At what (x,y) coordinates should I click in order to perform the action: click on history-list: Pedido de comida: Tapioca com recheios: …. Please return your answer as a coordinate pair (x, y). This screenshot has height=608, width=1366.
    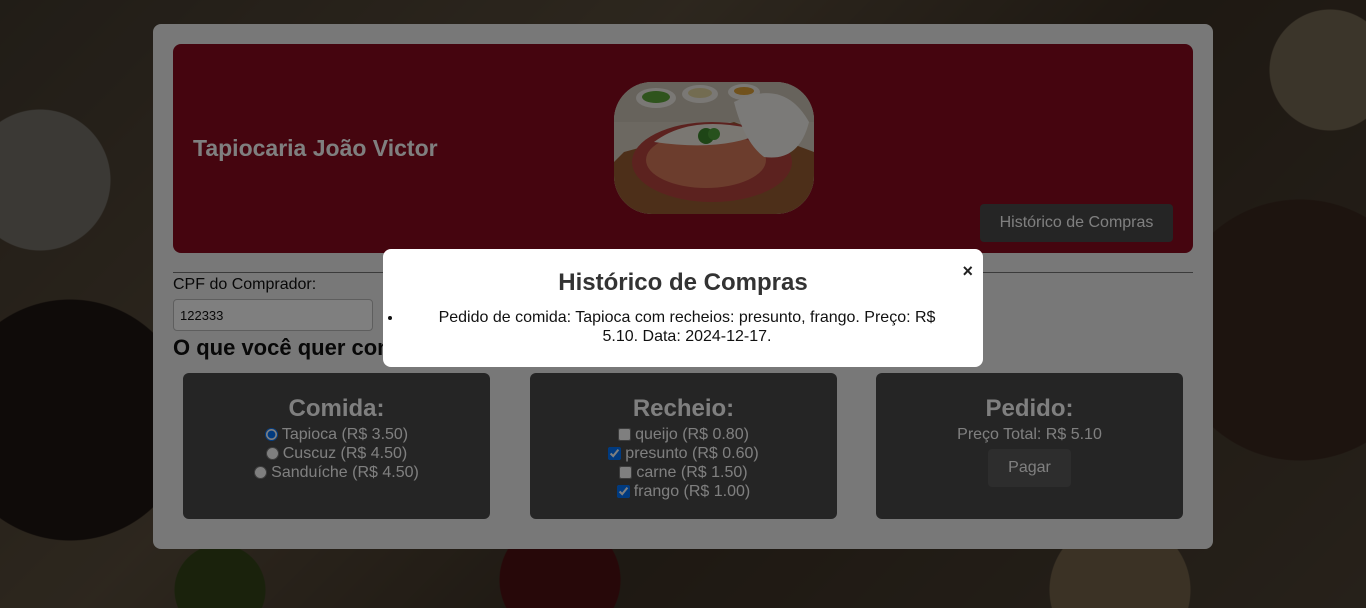
    Looking at the image, I should click on (683, 327).